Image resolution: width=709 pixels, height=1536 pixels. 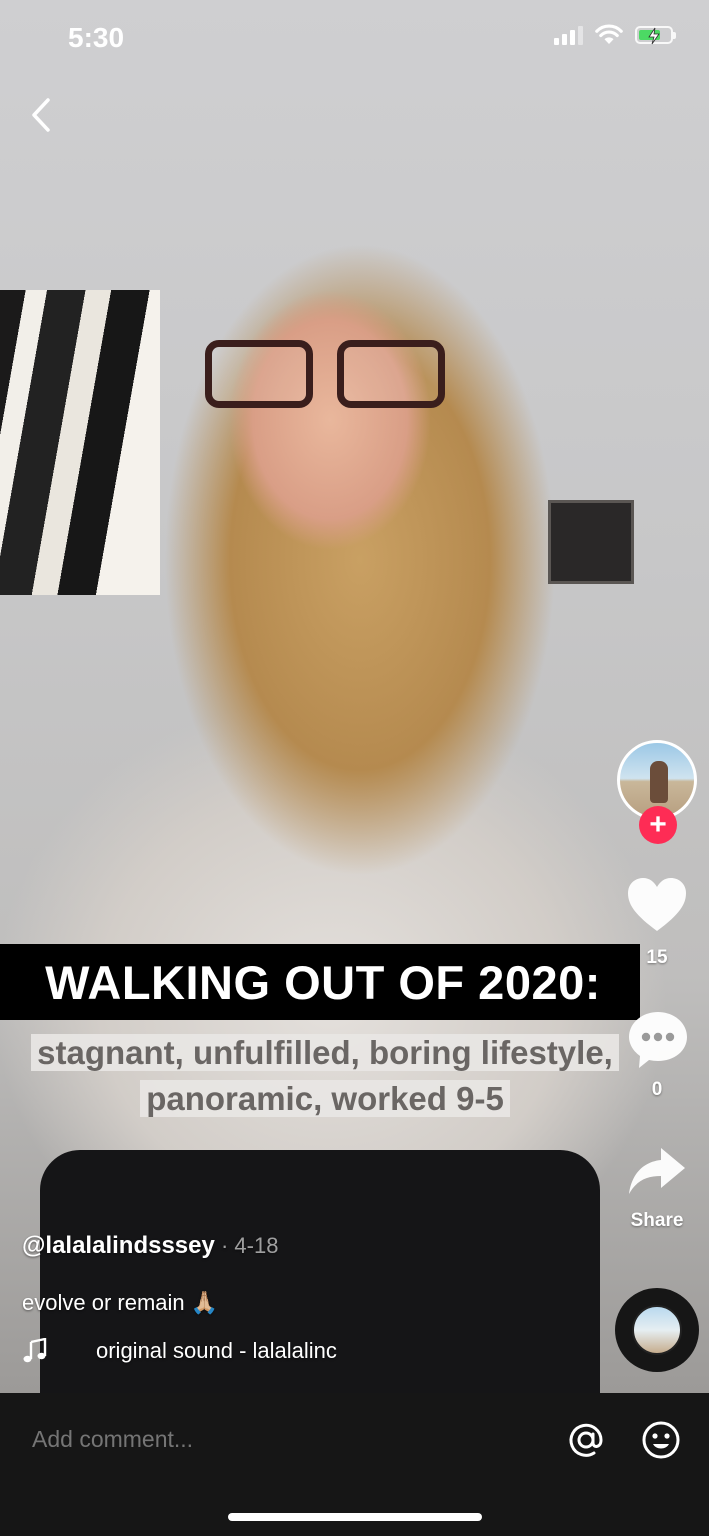 I want to click on wall-art, so click(x=80, y=442).